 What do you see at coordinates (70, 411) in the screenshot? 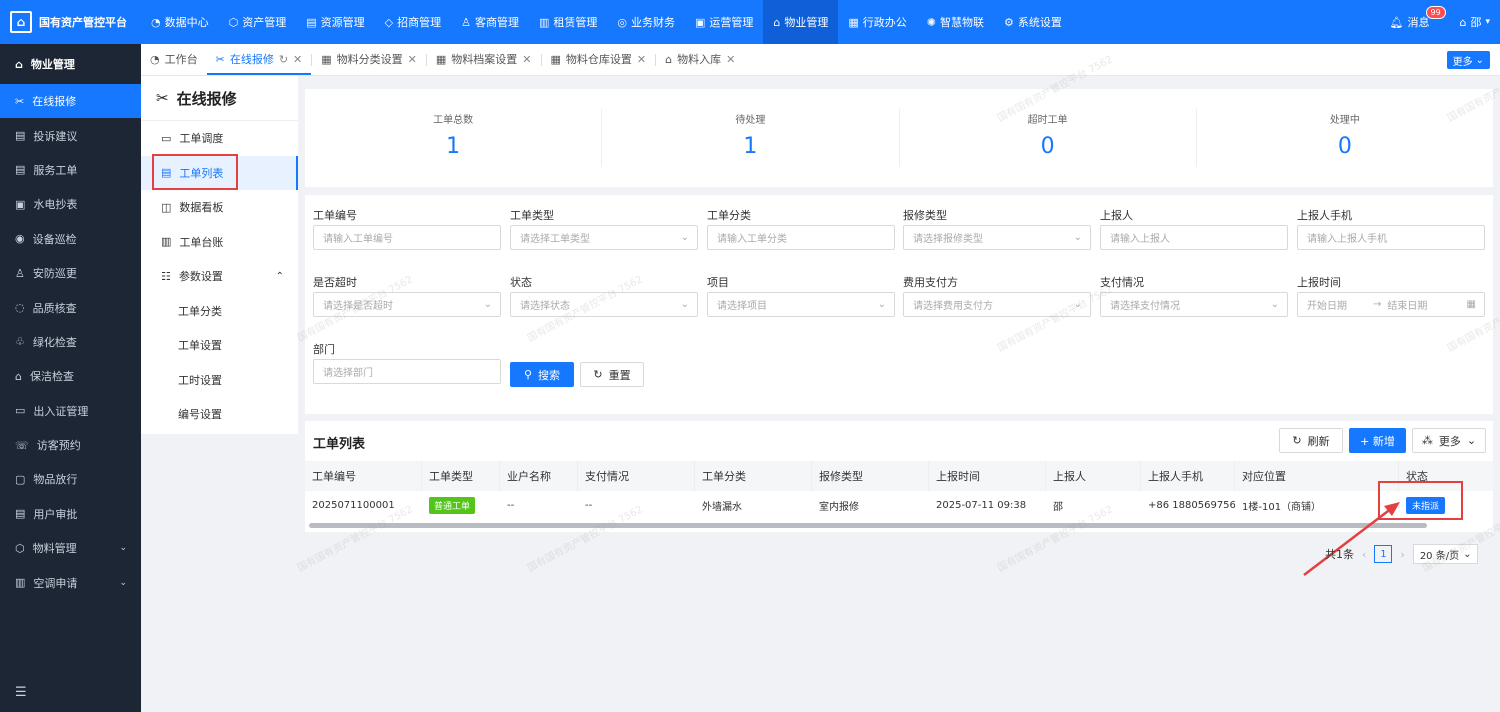
I see `sidebar-item-pass: ▭ 出入证管理` at bounding box center [70, 411].